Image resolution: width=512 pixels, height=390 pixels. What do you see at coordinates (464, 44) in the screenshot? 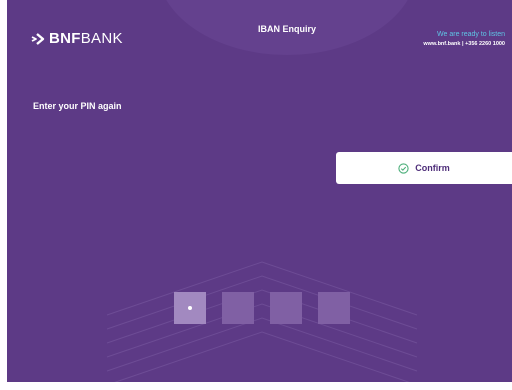
I see `contact-line: www.bnf.bank | +356 2260 1000` at bounding box center [464, 44].